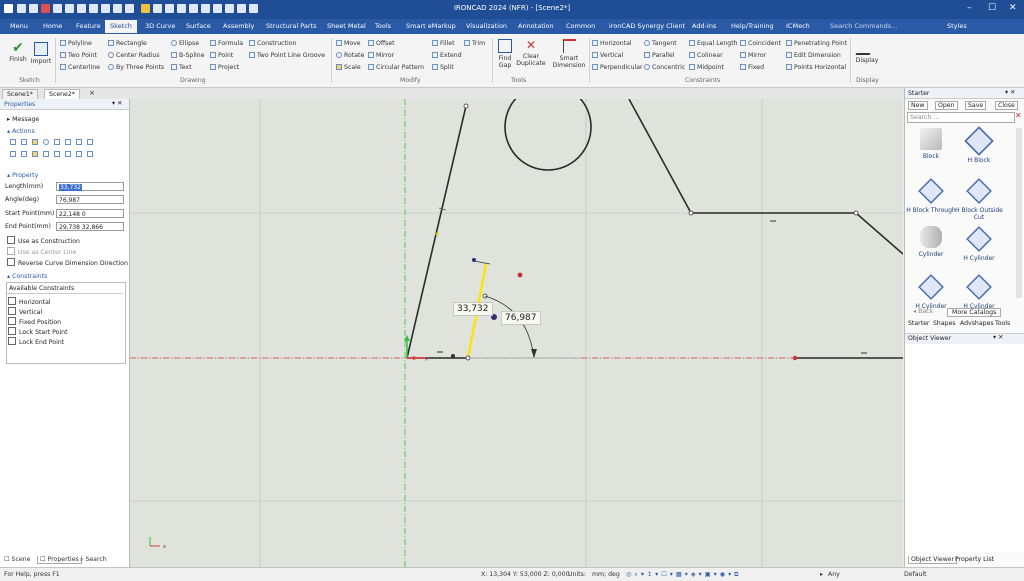 The width and height of the screenshot is (1024, 581). Describe the element at coordinates (931, 242) in the screenshot. I see `catalog-item-cylinder: Cylinder` at that location.